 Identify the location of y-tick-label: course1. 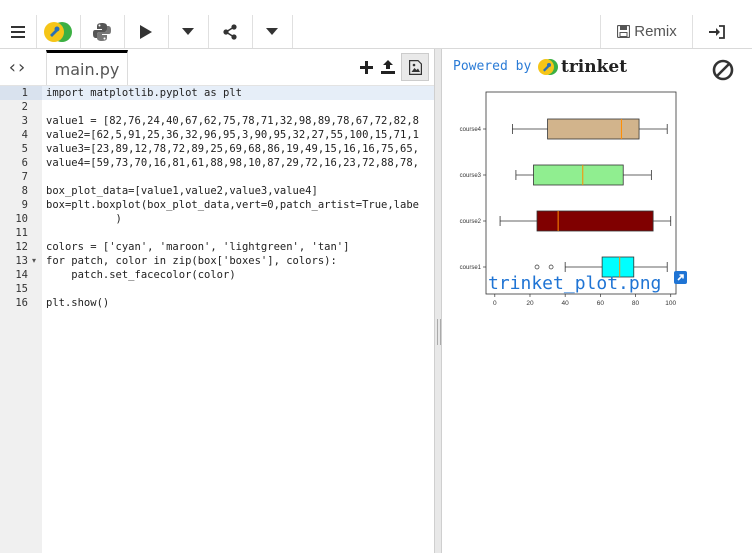
(471, 268).